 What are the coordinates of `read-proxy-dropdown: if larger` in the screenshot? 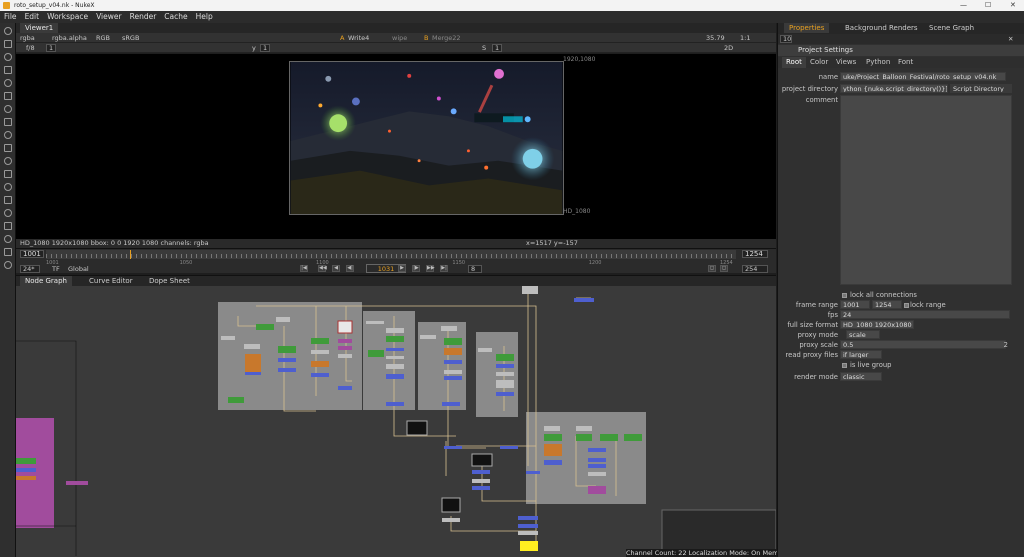 It's located at (861, 354).